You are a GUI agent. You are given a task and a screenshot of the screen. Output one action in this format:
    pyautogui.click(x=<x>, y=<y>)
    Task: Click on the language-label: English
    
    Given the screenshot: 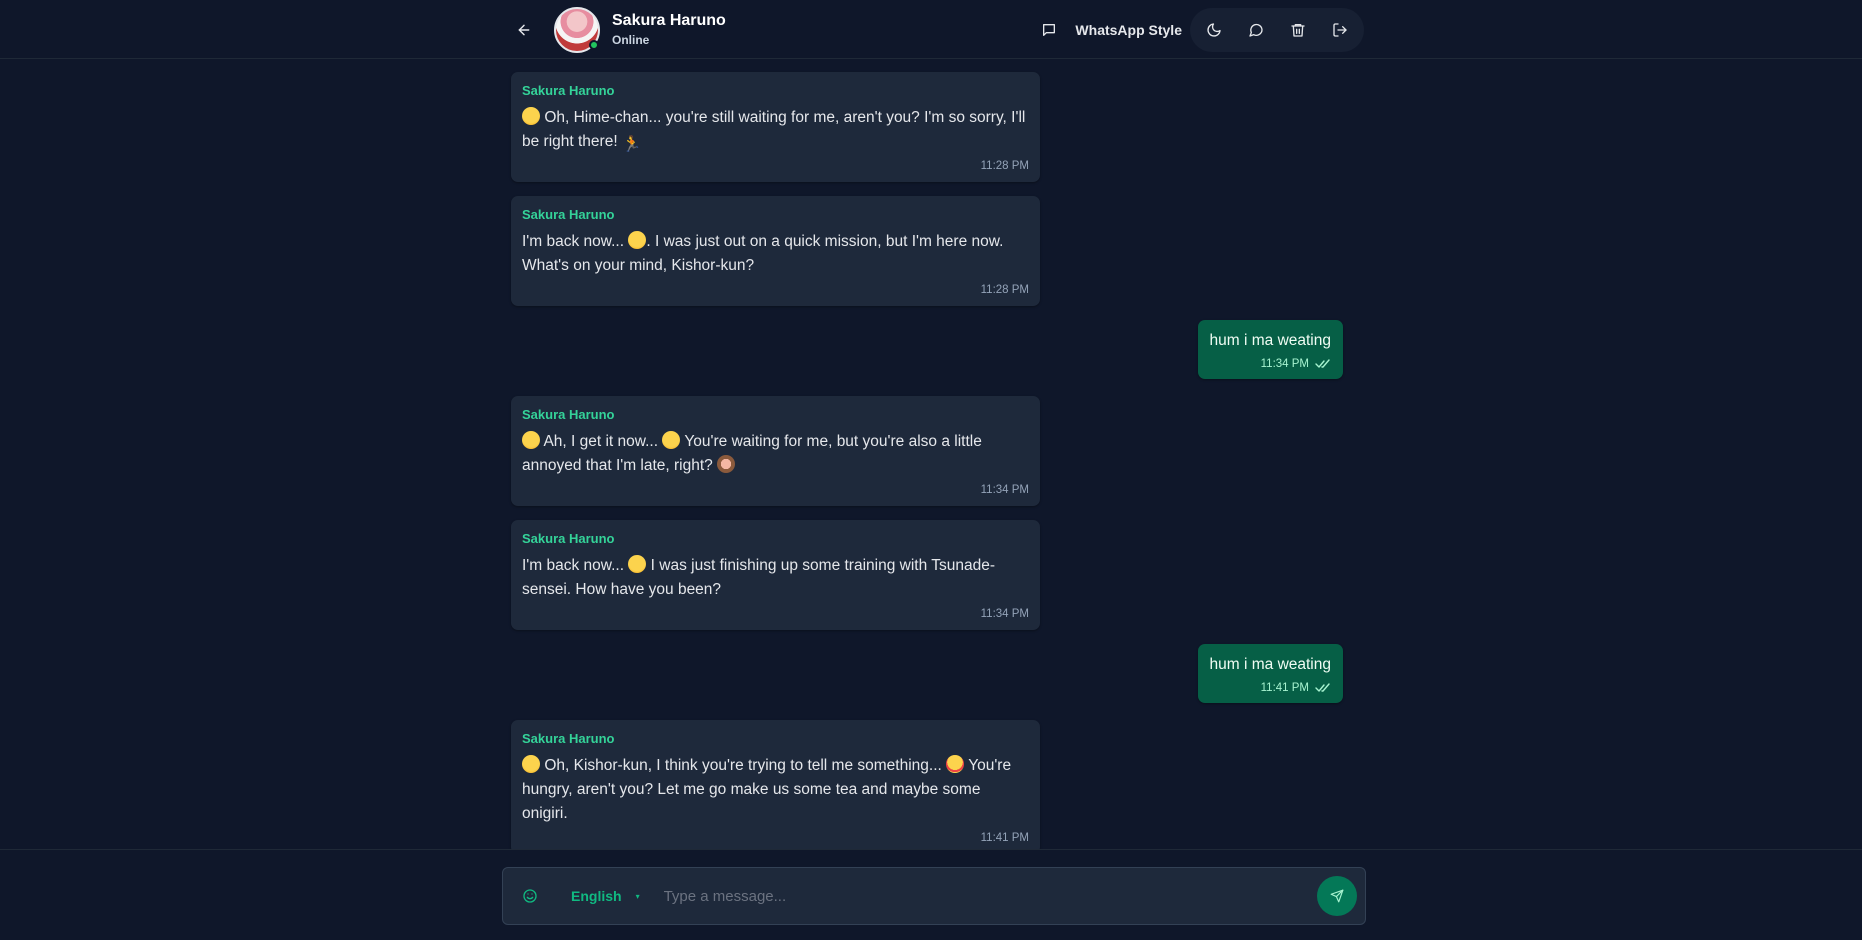 What is the action you would take?
    pyautogui.click(x=596, y=896)
    